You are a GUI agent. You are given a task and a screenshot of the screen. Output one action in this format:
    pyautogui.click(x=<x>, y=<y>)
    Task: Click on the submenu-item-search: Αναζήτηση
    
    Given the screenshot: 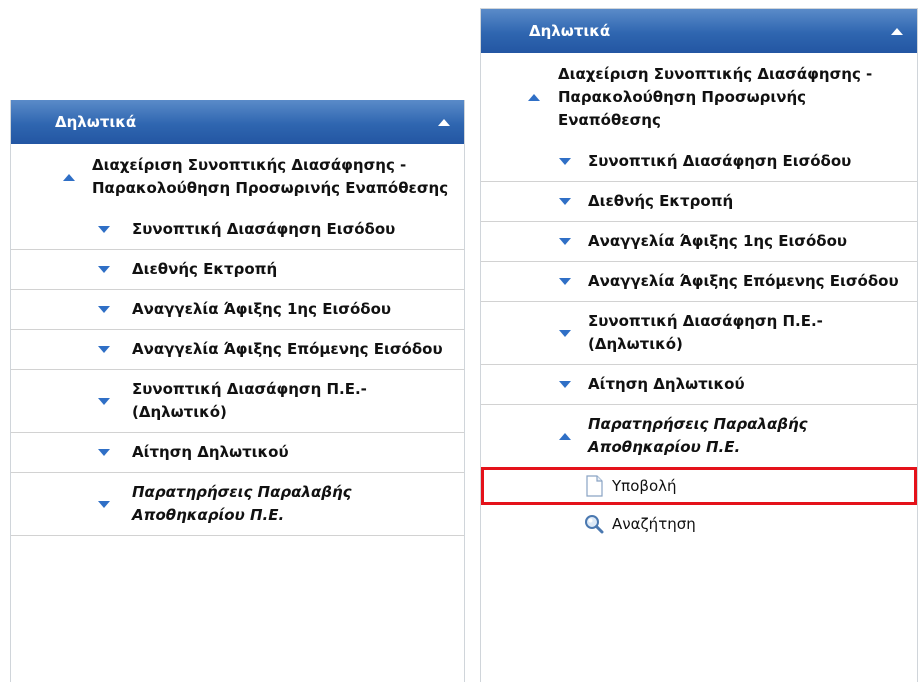 What is the action you would take?
    pyautogui.click(x=699, y=524)
    